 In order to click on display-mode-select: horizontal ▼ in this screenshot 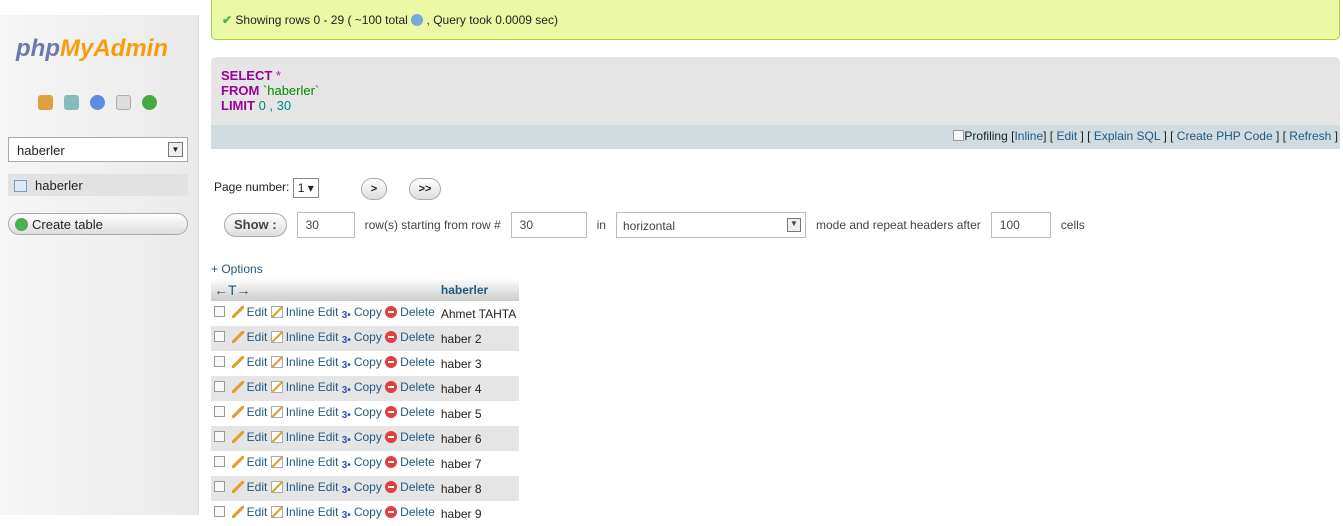, I will do `click(710, 225)`.